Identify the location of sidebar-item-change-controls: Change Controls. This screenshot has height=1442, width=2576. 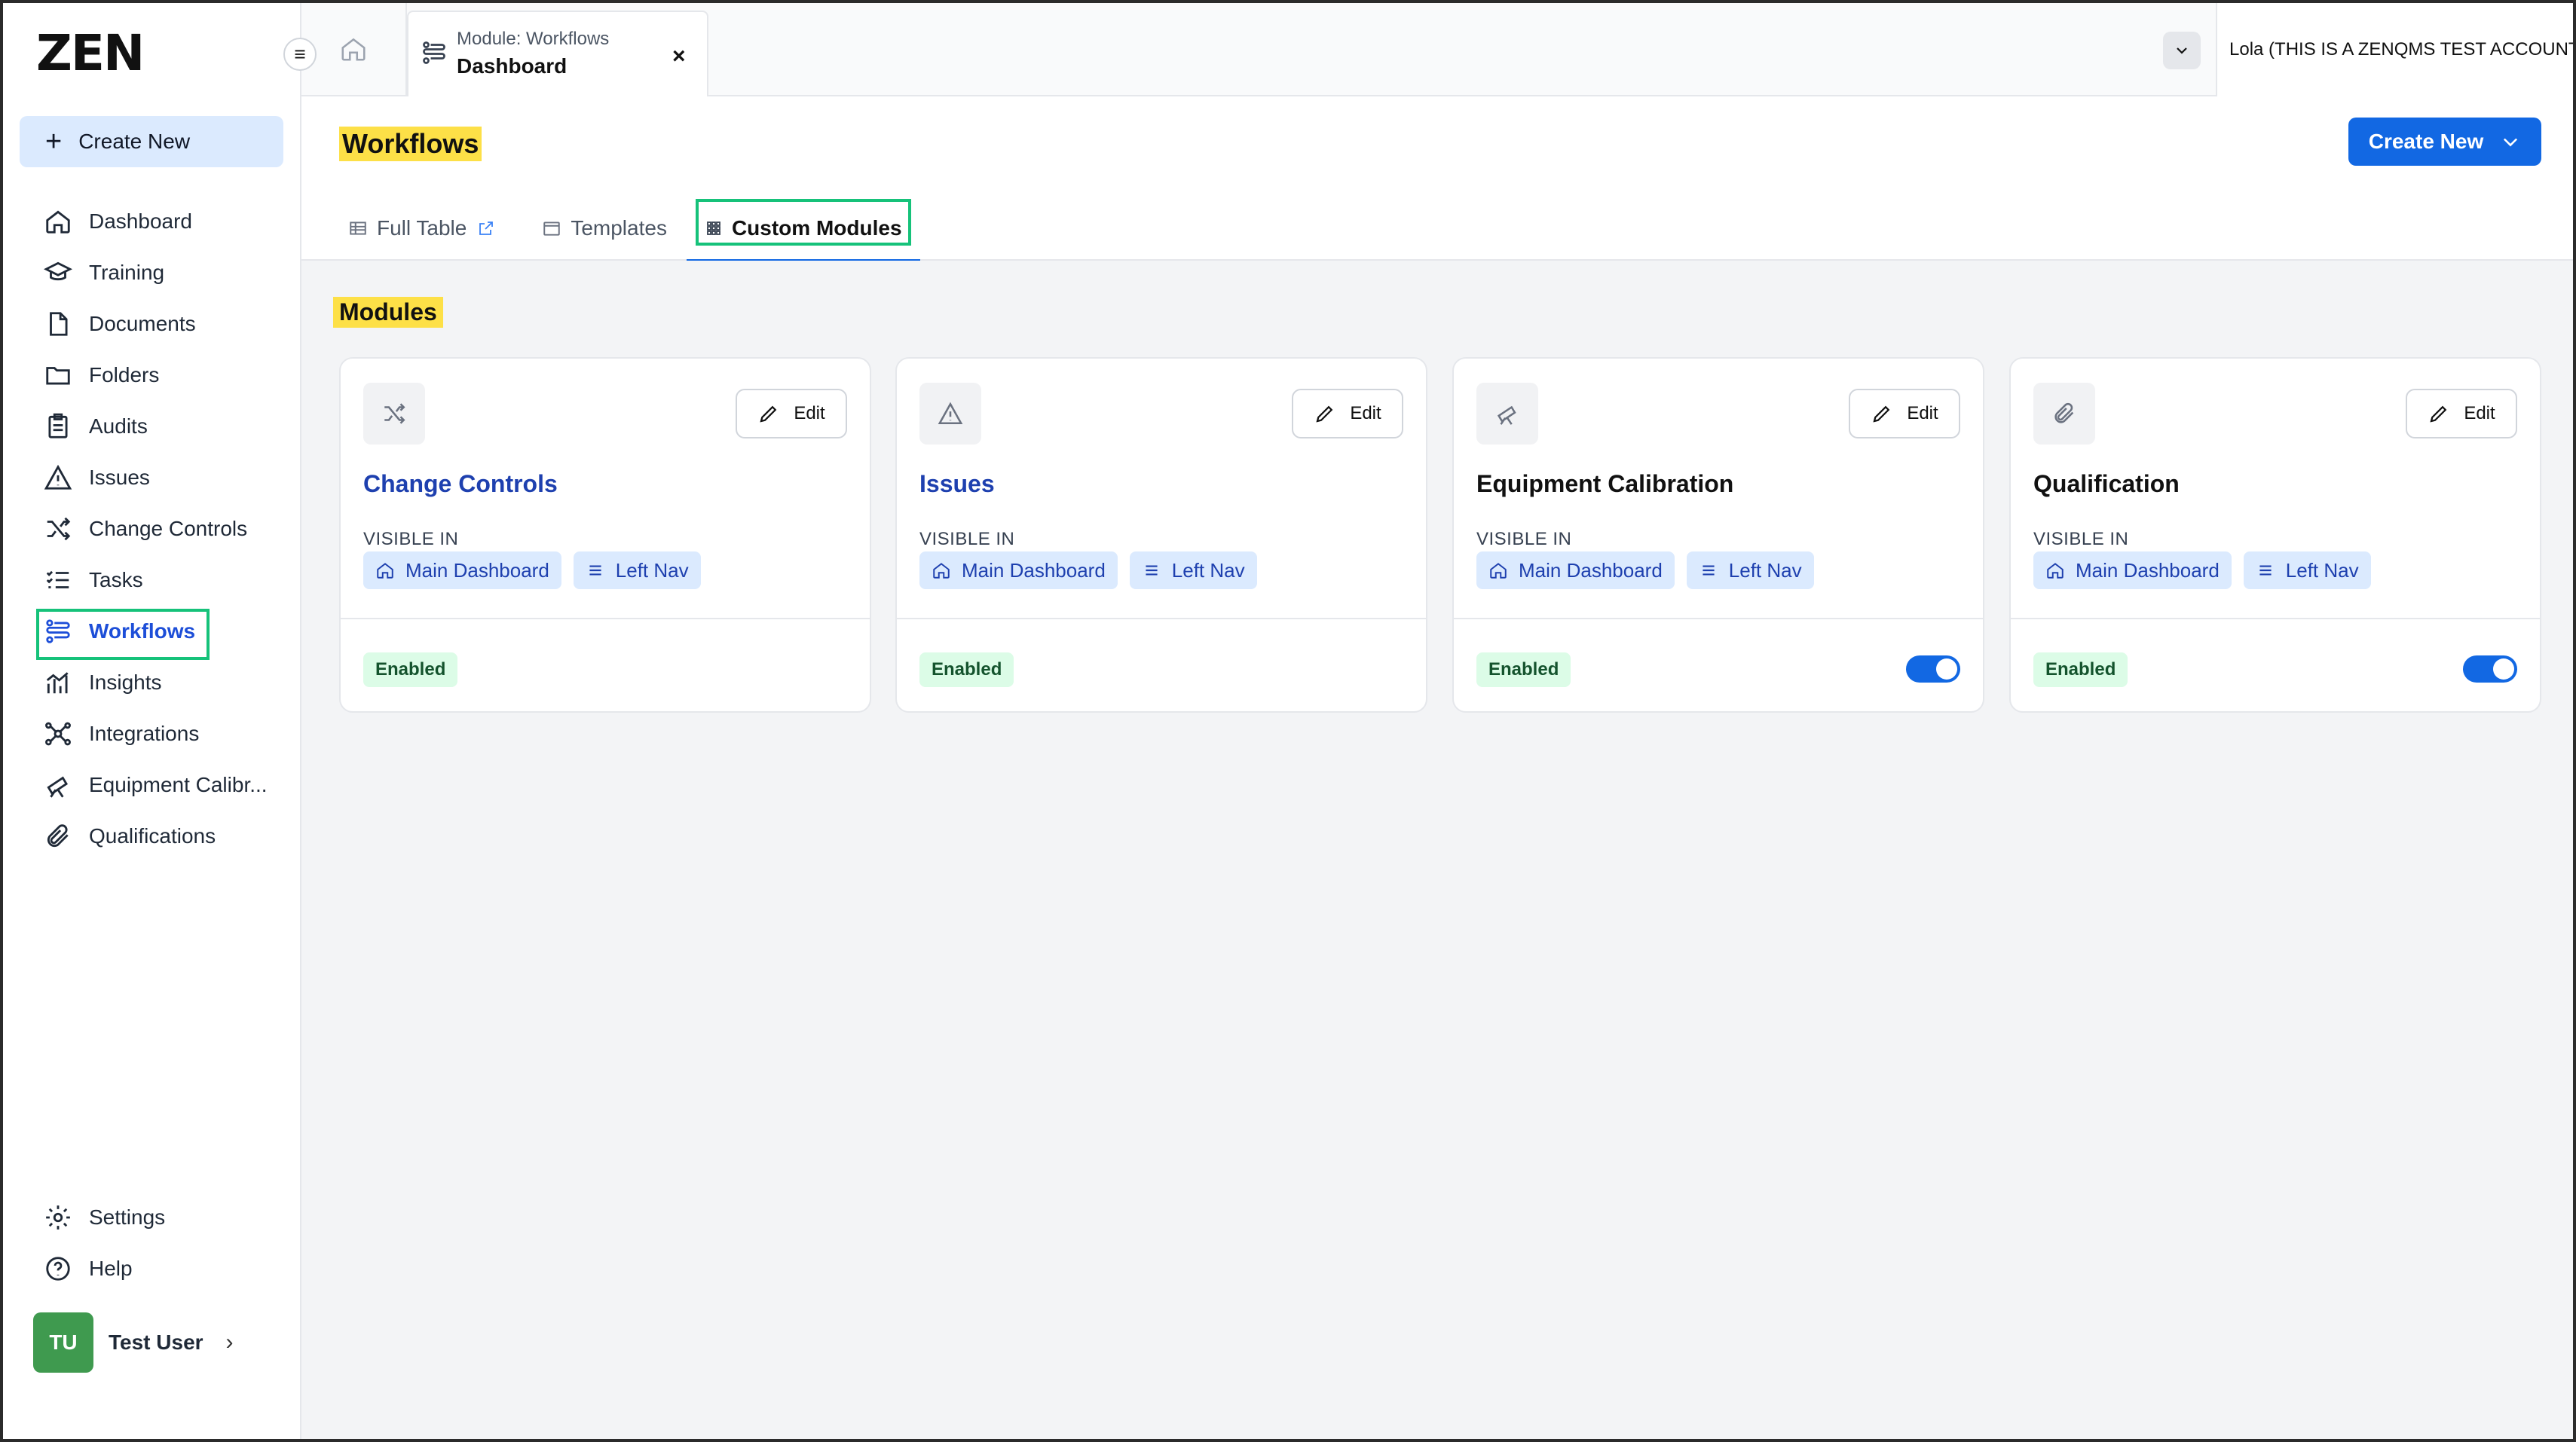
(152, 529).